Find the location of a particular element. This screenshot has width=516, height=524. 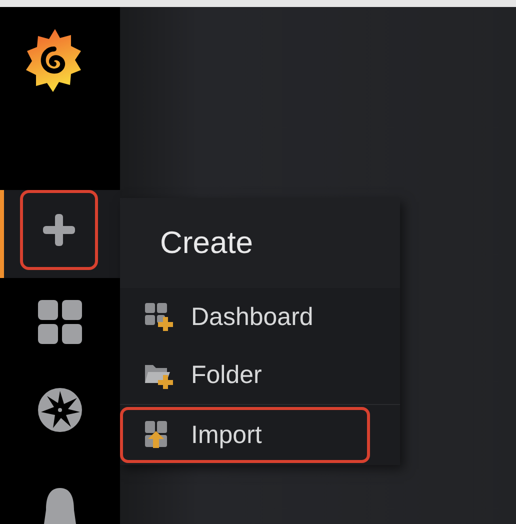

logo-icon is located at coordinates (54, 61).